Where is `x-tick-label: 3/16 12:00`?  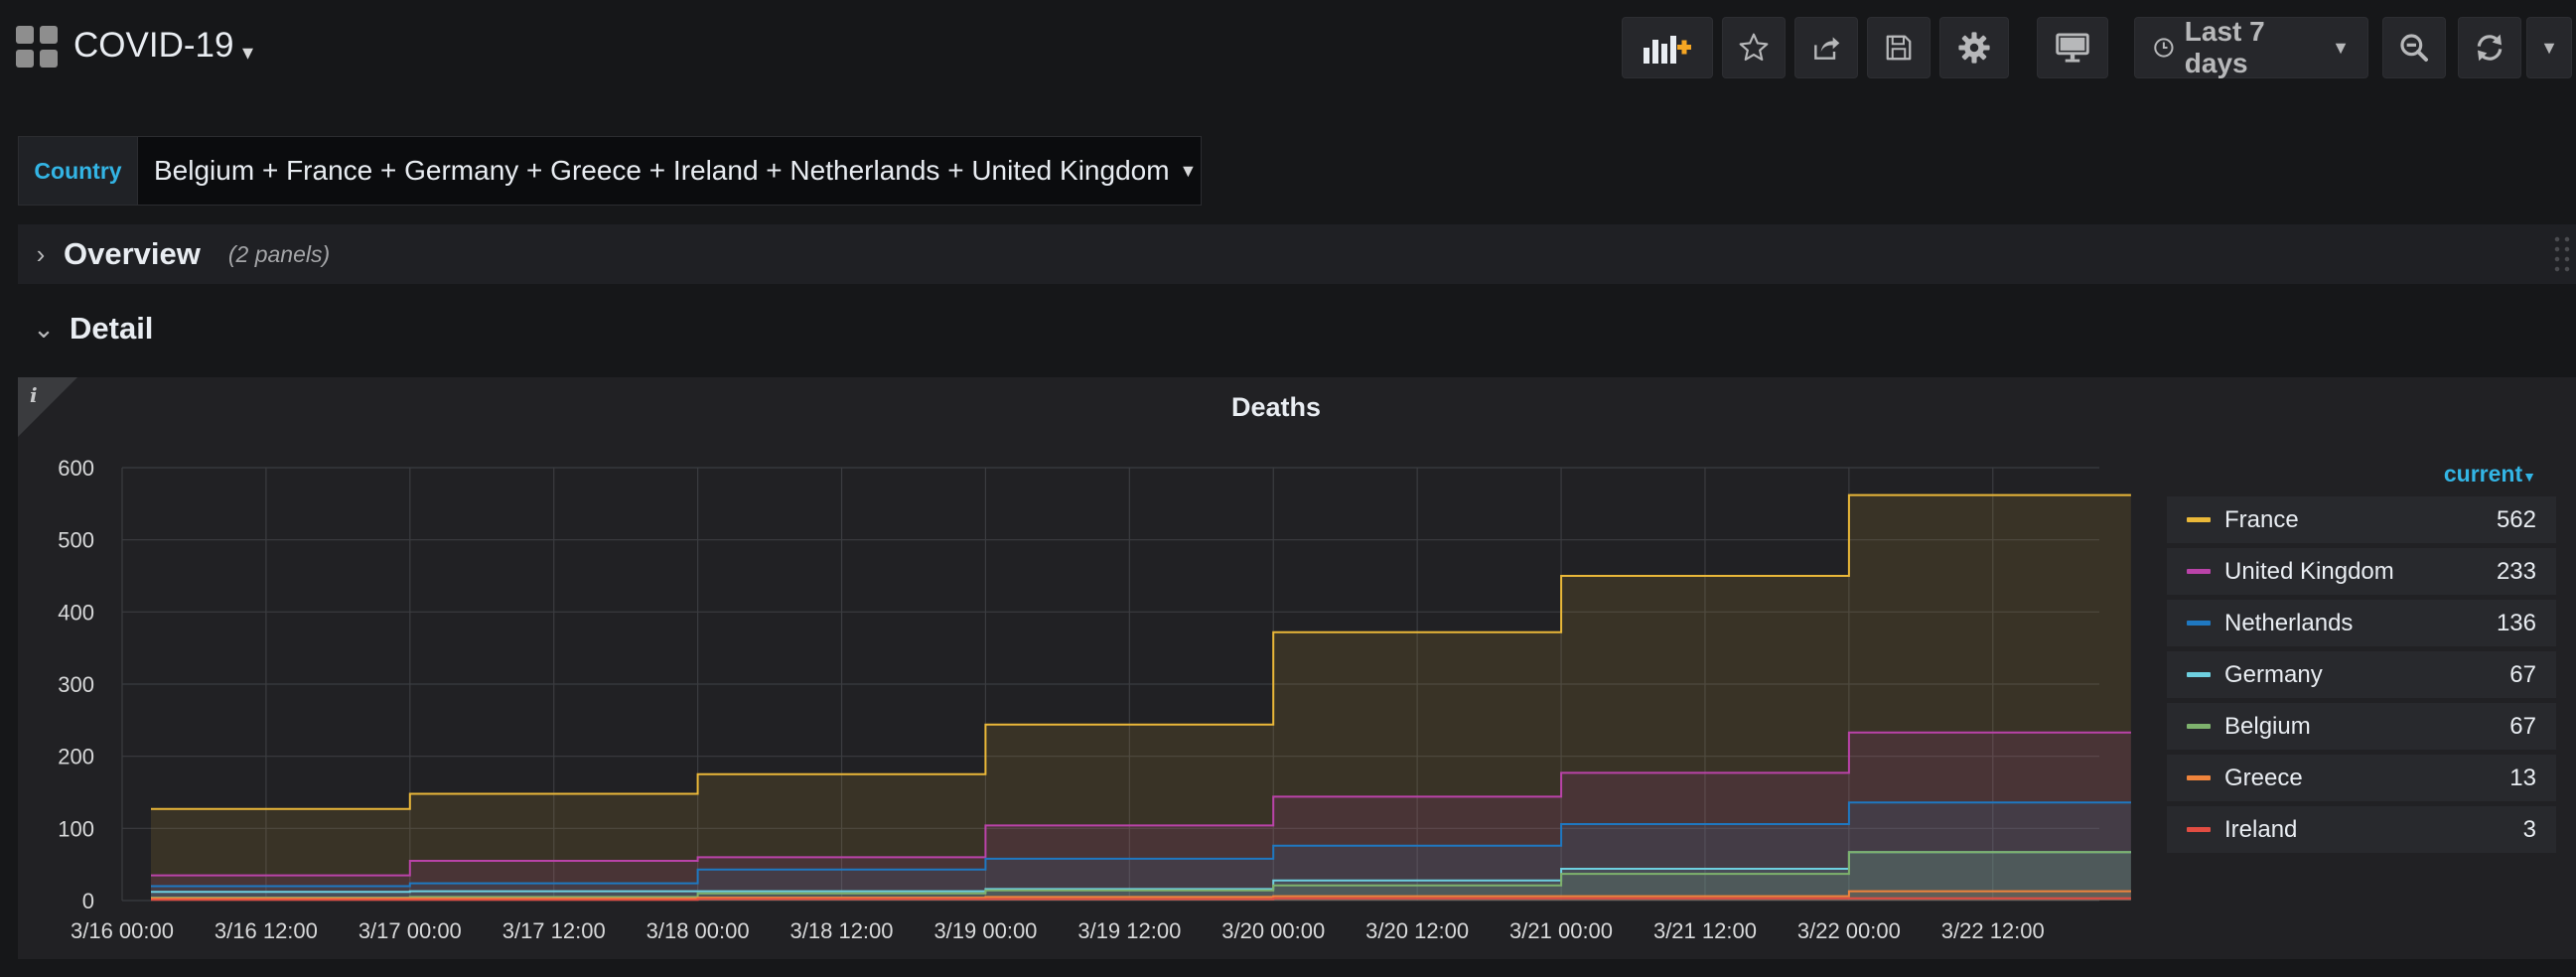 x-tick-label: 3/16 12:00 is located at coordinates (266, 930).